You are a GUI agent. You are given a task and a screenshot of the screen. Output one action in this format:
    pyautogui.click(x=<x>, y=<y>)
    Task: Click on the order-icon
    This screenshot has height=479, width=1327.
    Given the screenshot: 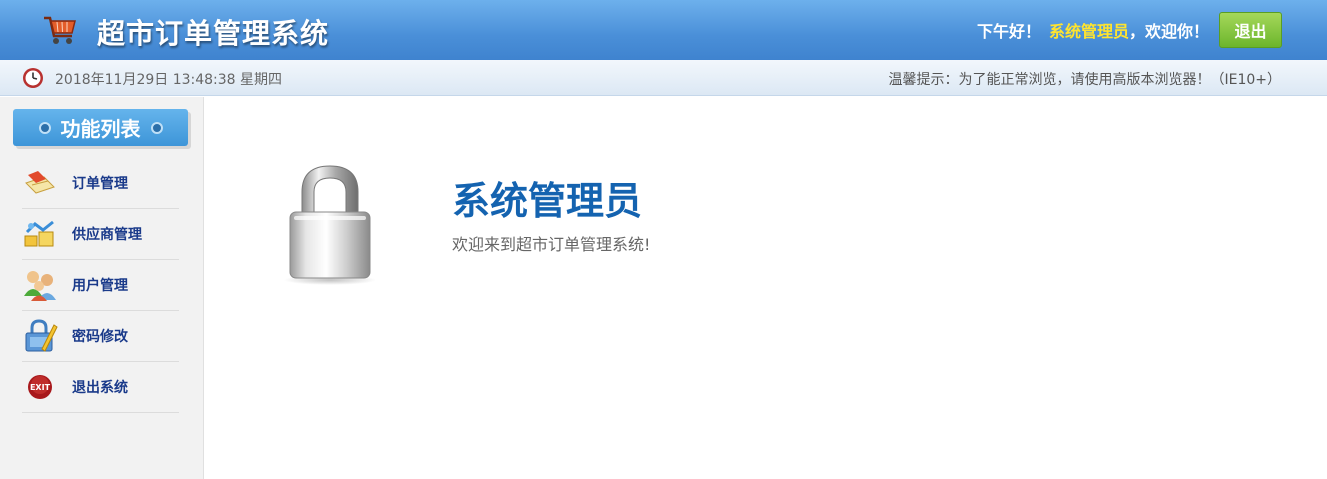 What is the action you would take?
    pyautogui.click(x=40, y=183)
    